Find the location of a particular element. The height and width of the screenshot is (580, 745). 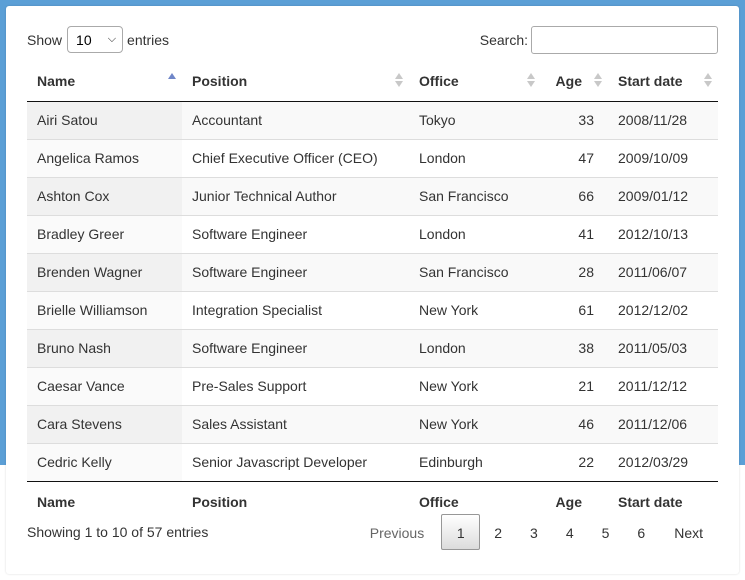

table-header-row: Name Position Office Age Start date is located at coordinates (372, 81).